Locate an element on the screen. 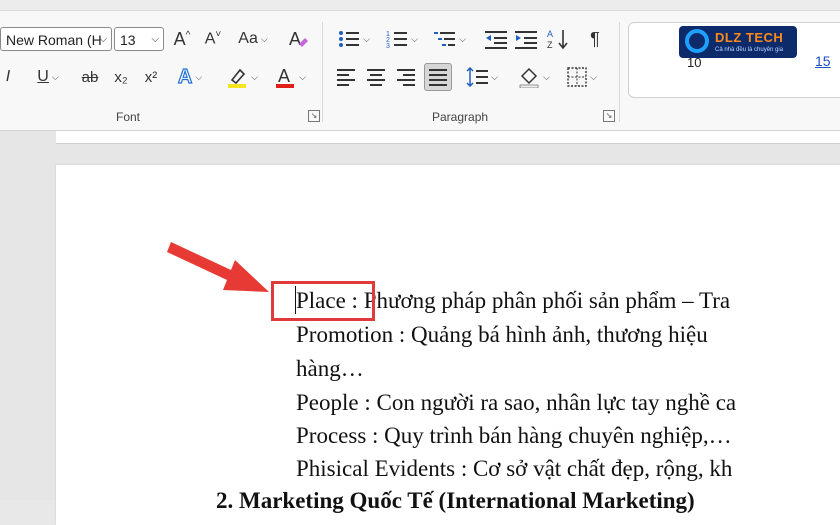  logo-brand: DLZ TECH is located at coordinates (749, 37).